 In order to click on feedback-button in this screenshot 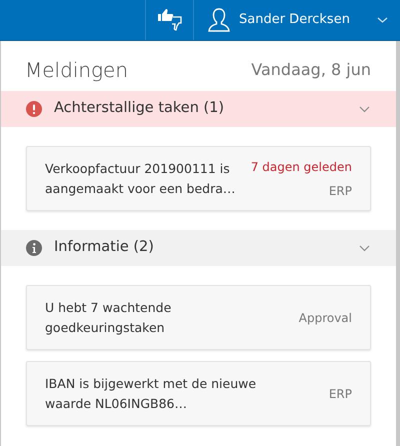, I will do `click(169, 20)`.